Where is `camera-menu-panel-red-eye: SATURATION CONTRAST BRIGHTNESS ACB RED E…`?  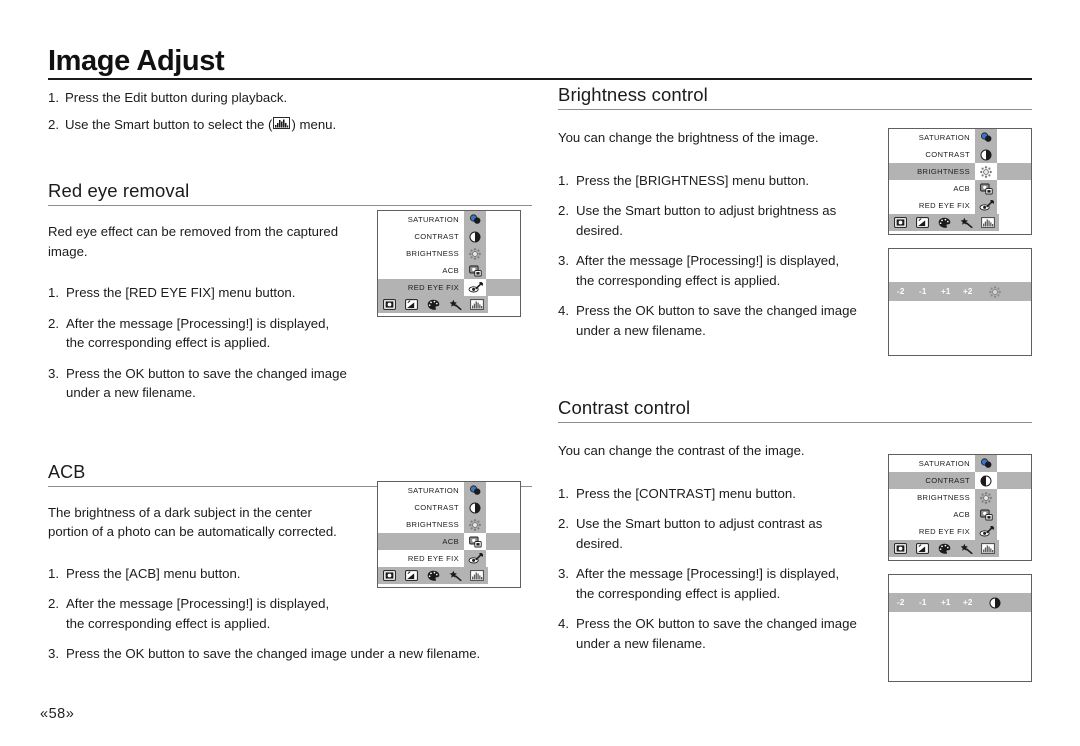
camera-menu-panel-red-eye: SATURATION CONTRAST BRIGHTNESS ACB RED E… is located at coordinates (449, 263).